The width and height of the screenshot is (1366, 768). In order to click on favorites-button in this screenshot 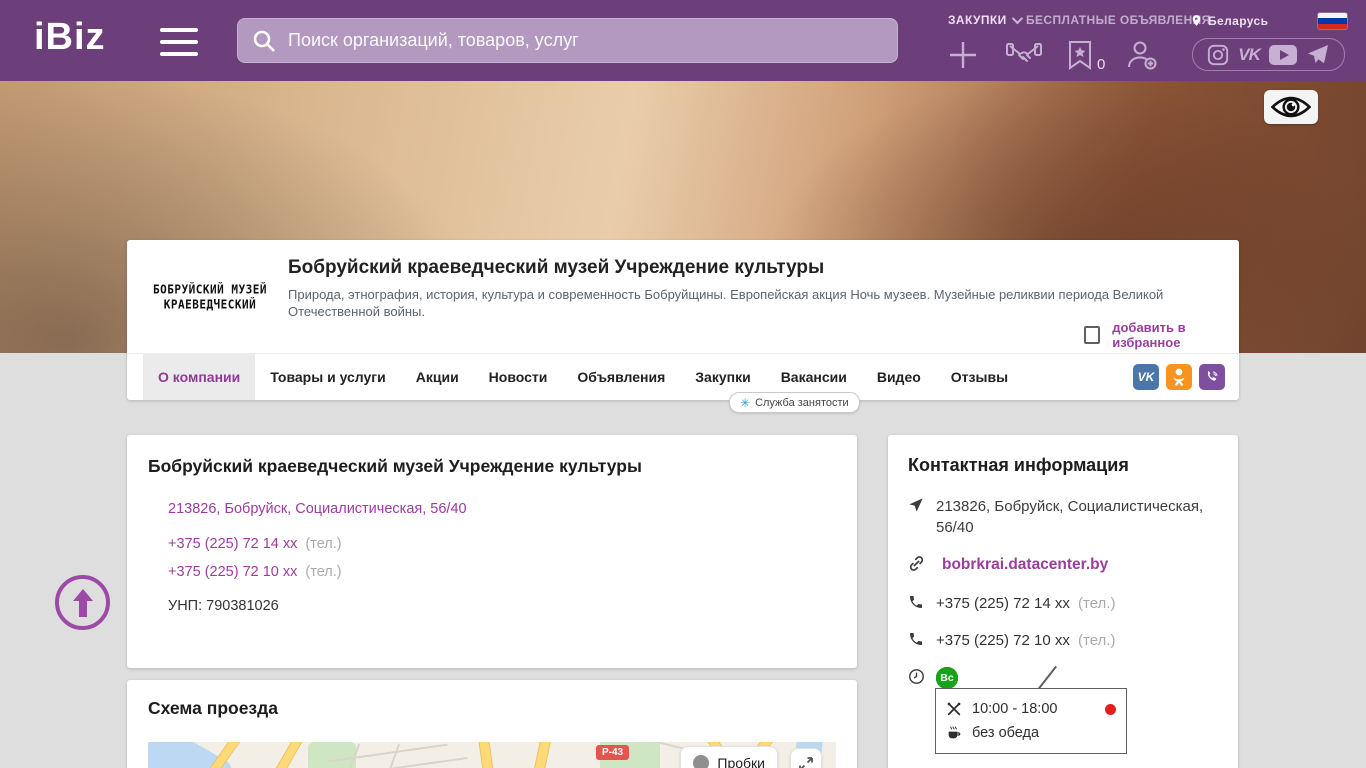, I will do `click(1080, 57)`.